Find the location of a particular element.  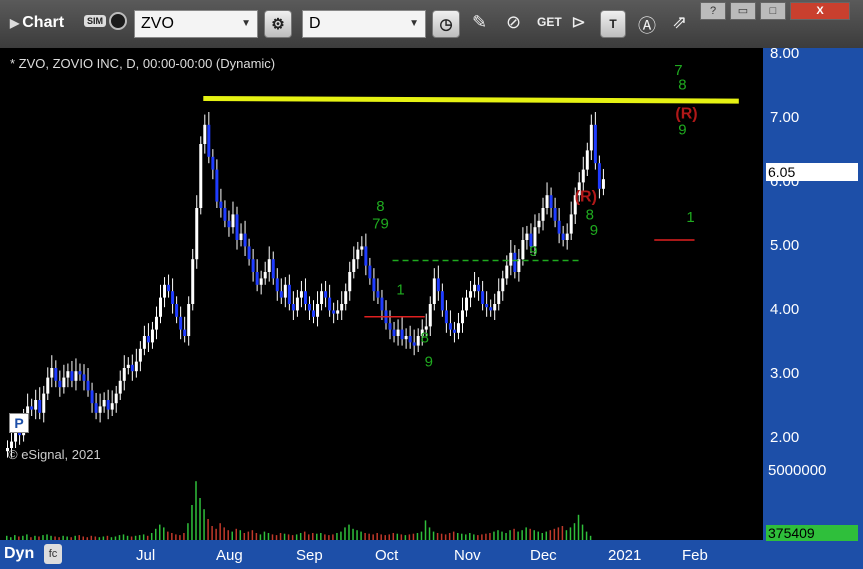

fc-icon: fc is located at coordinates (53, 554).